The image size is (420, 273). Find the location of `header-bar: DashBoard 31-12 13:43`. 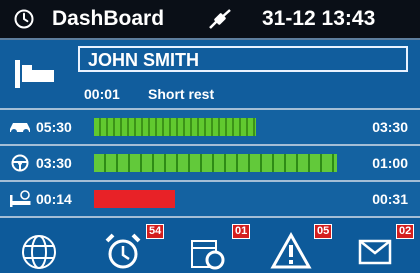

header-bar: DashBoard 31-12 13:43 is located at coordinates (210, 20).